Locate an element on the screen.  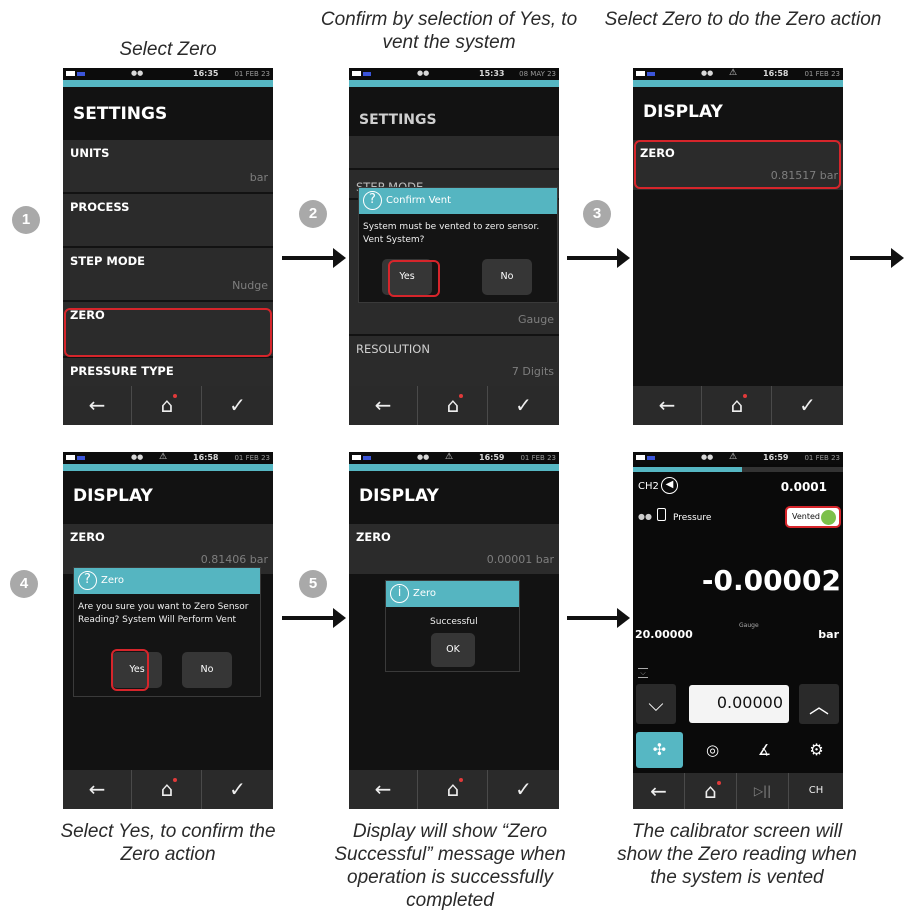
sensor-icon: ●● is located at coordinates (645, 516).